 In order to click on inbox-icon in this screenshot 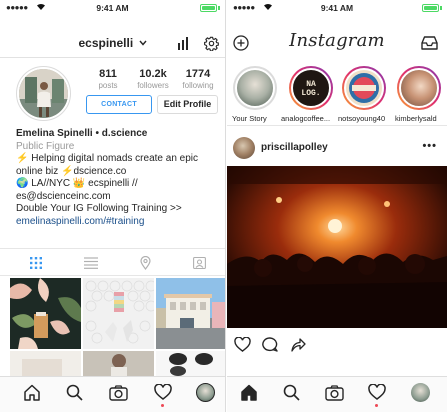, I will do `click(429, 43)`.